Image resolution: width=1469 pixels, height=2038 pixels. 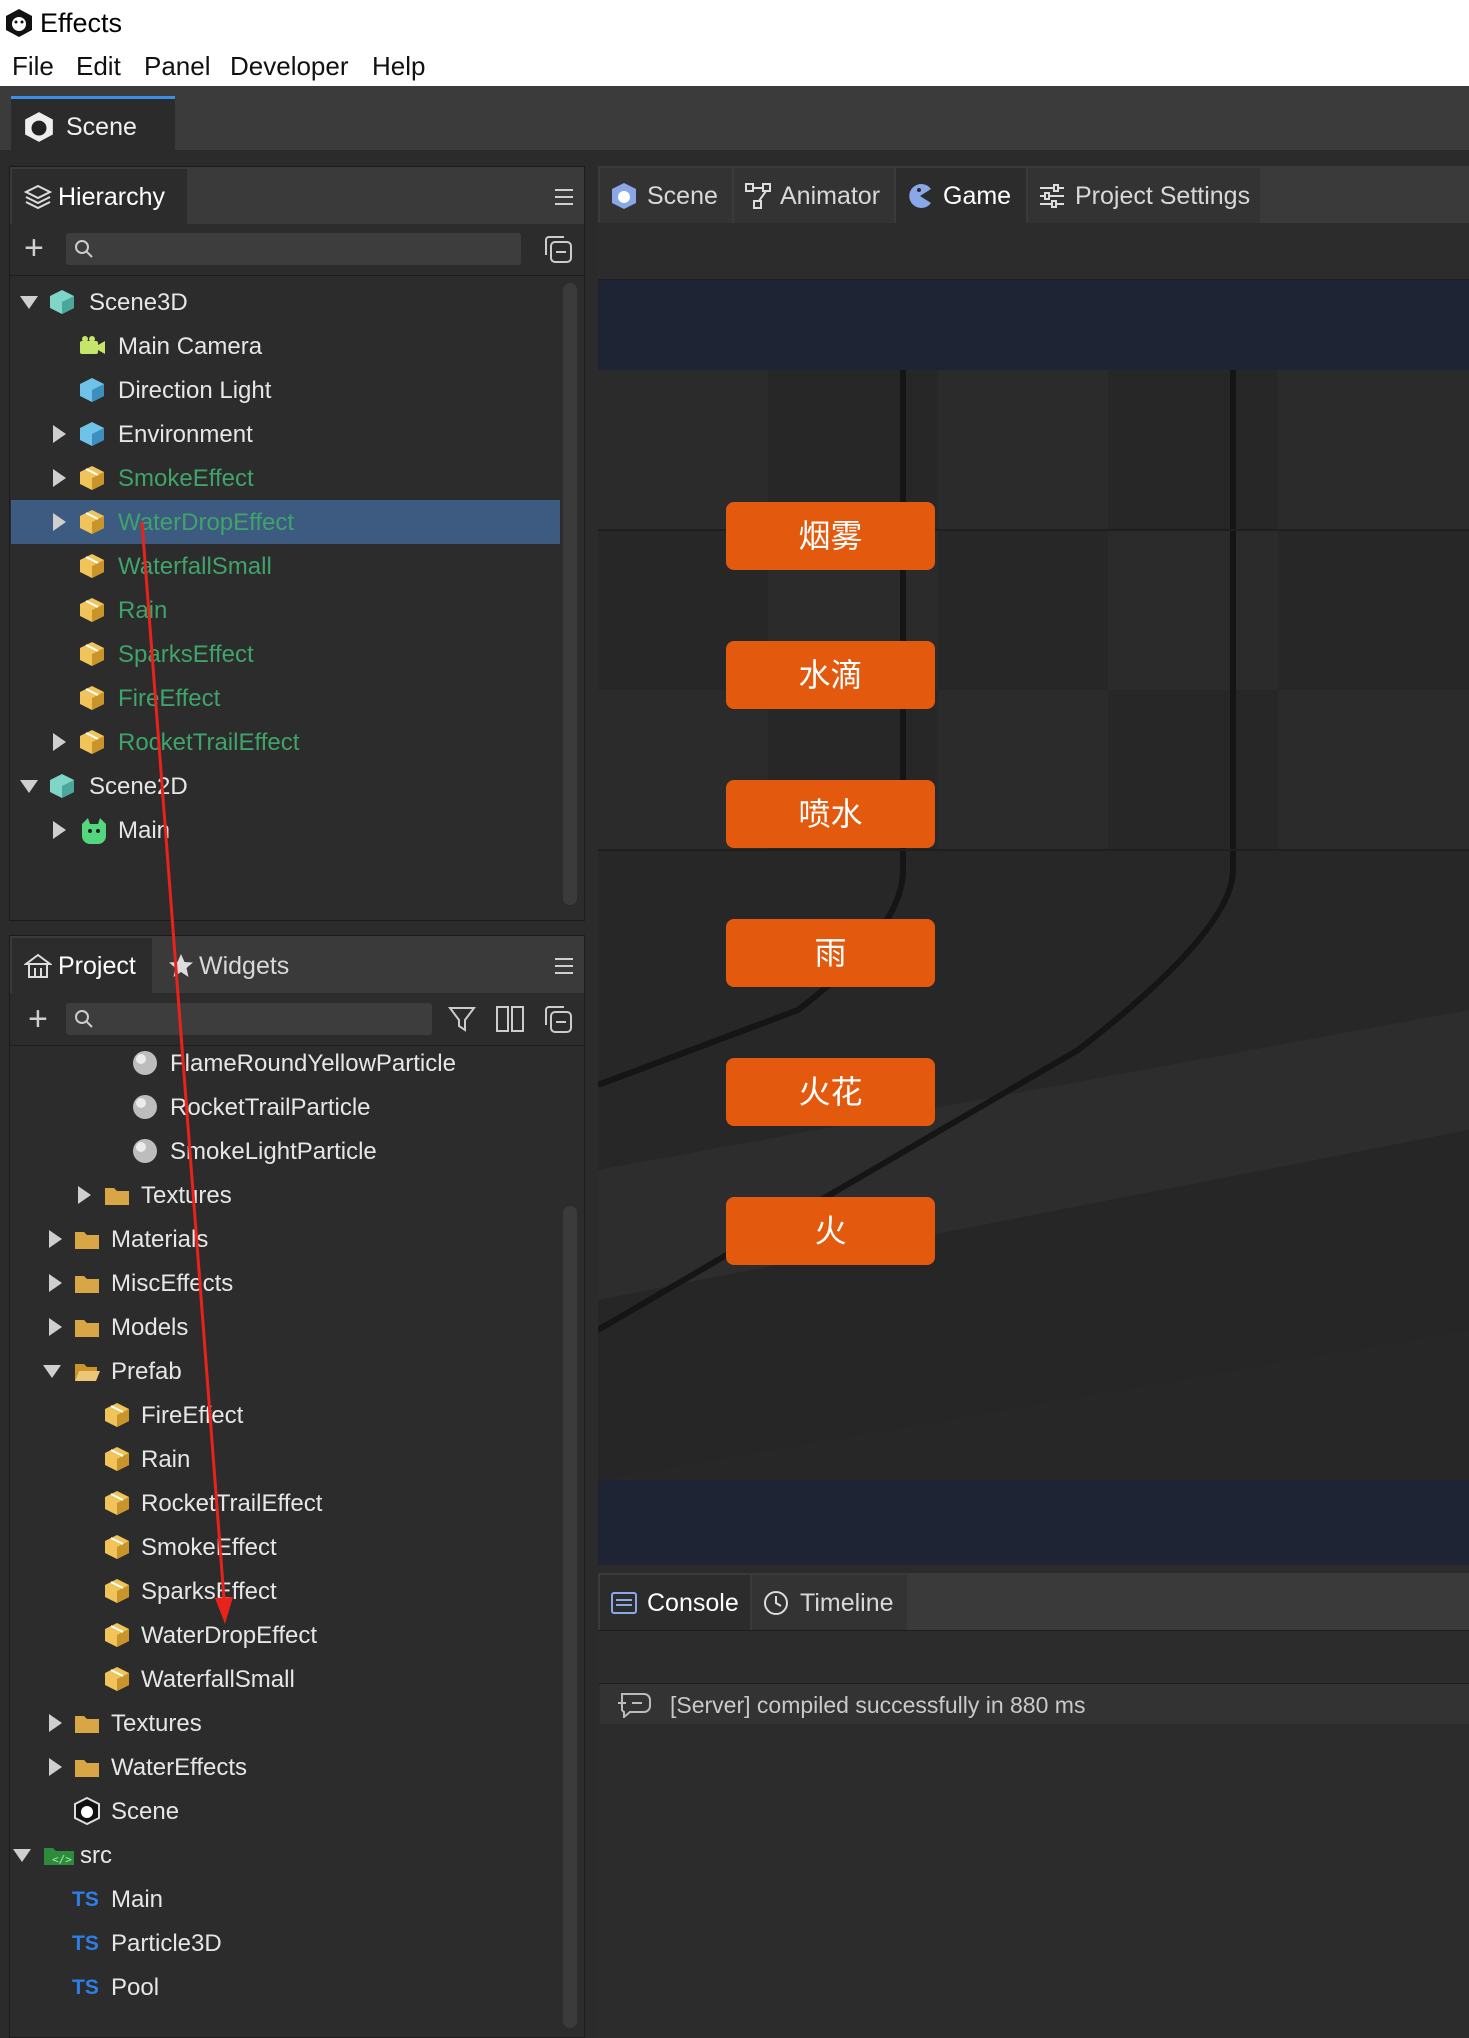 What do you see at coordinates (285, 1811) in the screenshot?
I see `project-item-scene: Scene` at bounding box center [285, 1811].